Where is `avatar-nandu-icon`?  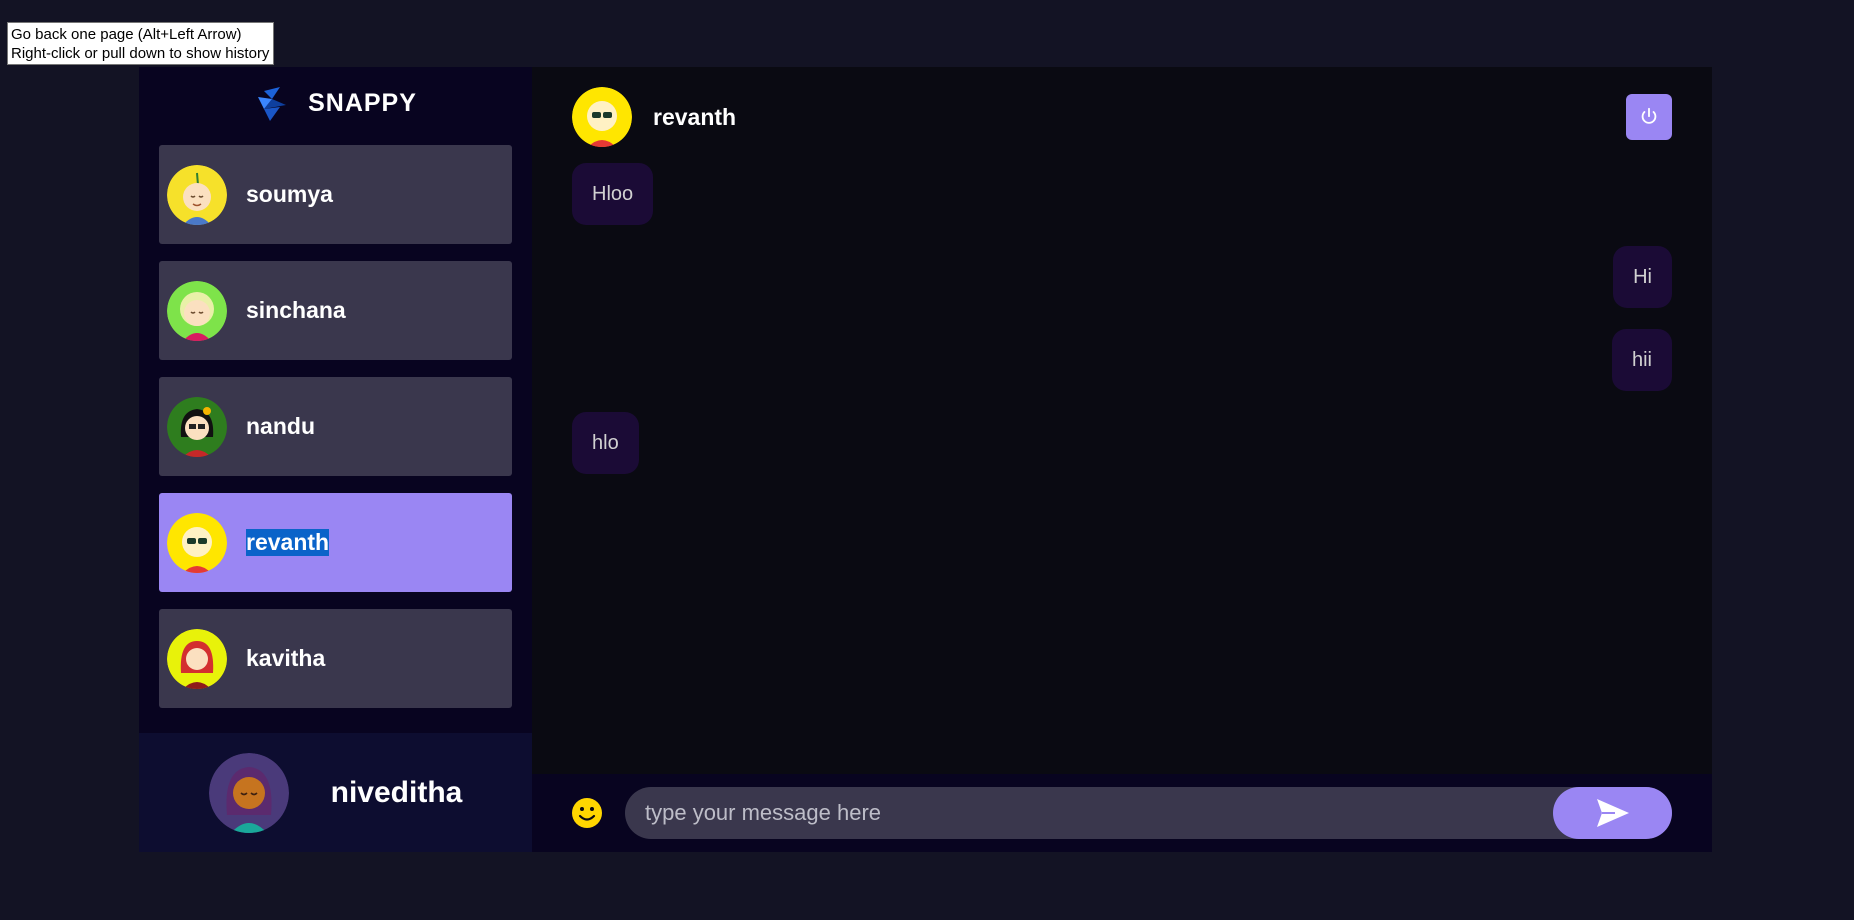
avatar-nandu-icon is located at coordinates (197, 426).